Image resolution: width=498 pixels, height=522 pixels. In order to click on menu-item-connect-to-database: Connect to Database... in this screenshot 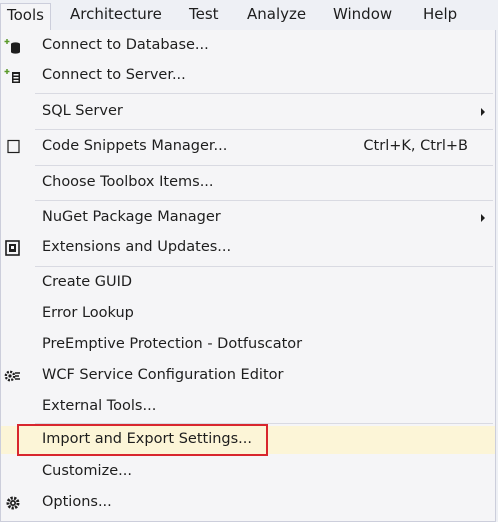, I will do `click(248, 46)`.